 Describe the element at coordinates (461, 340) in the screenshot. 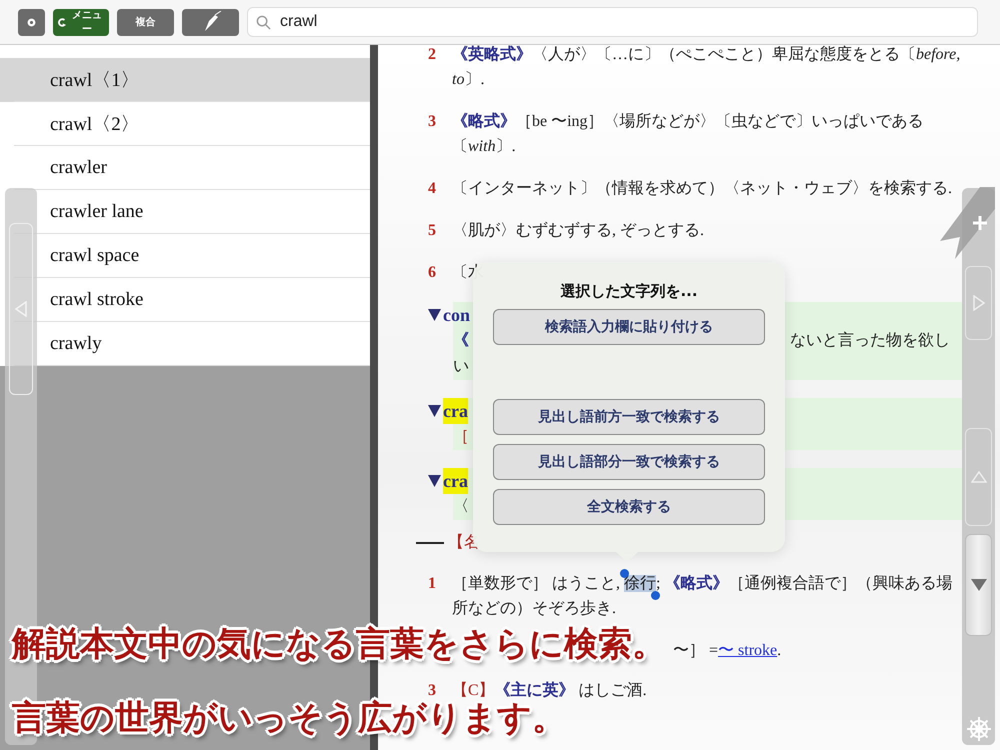

I see `phrase-text: 《` at that location.